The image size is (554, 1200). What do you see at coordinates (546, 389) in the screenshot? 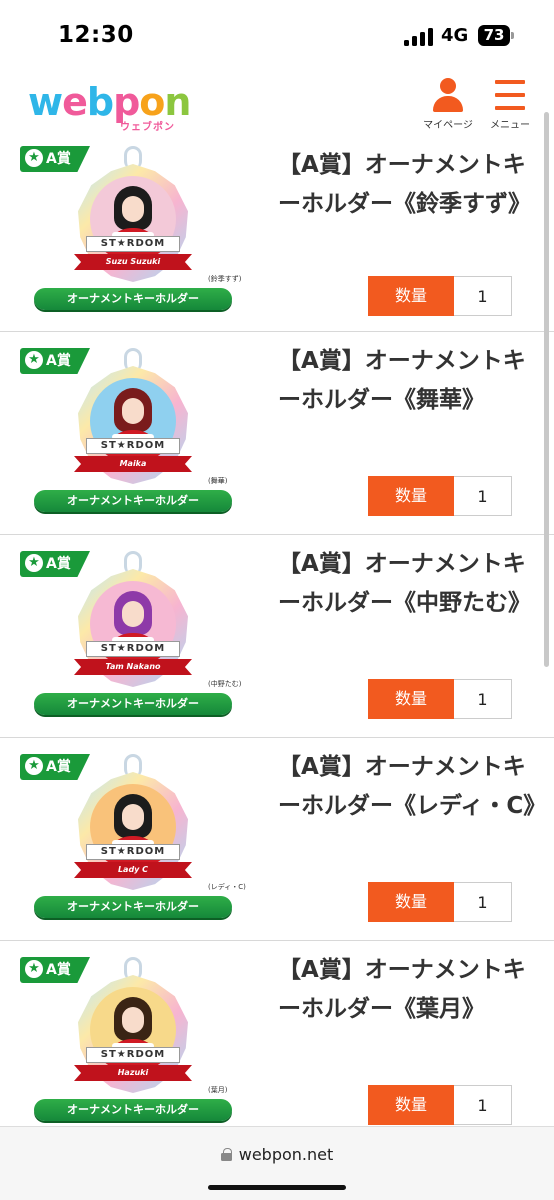
I see `scrollbar` at bounding box center [546, 389].